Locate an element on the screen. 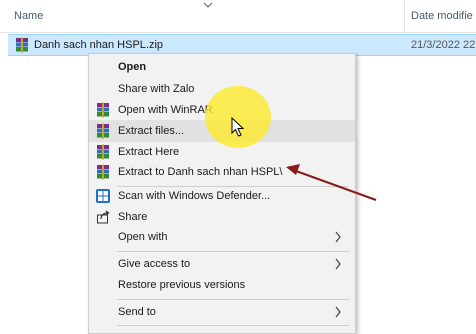  menu-item-open-with: Open with is located at coordinates (222, 237).